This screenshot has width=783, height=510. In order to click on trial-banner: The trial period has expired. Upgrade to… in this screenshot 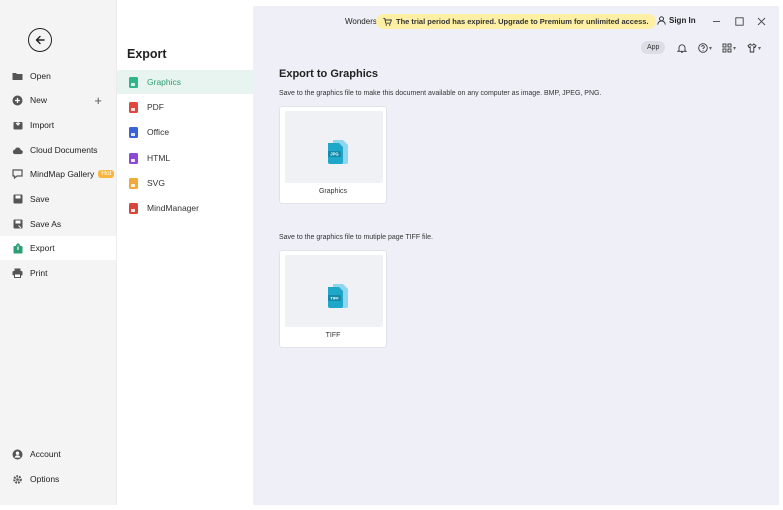, I will do `click(516, 21)`.